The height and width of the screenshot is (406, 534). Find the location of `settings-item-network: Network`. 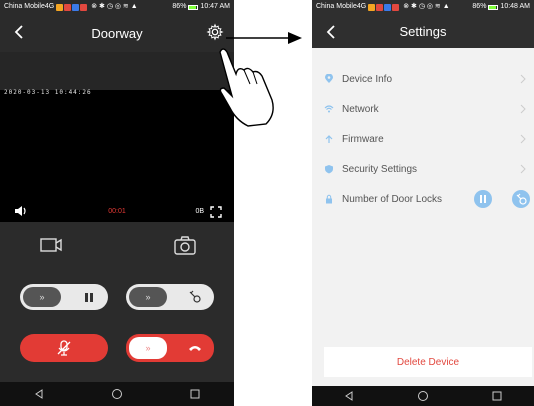

settings-item-network: Network is located at coordinates (423, 109).